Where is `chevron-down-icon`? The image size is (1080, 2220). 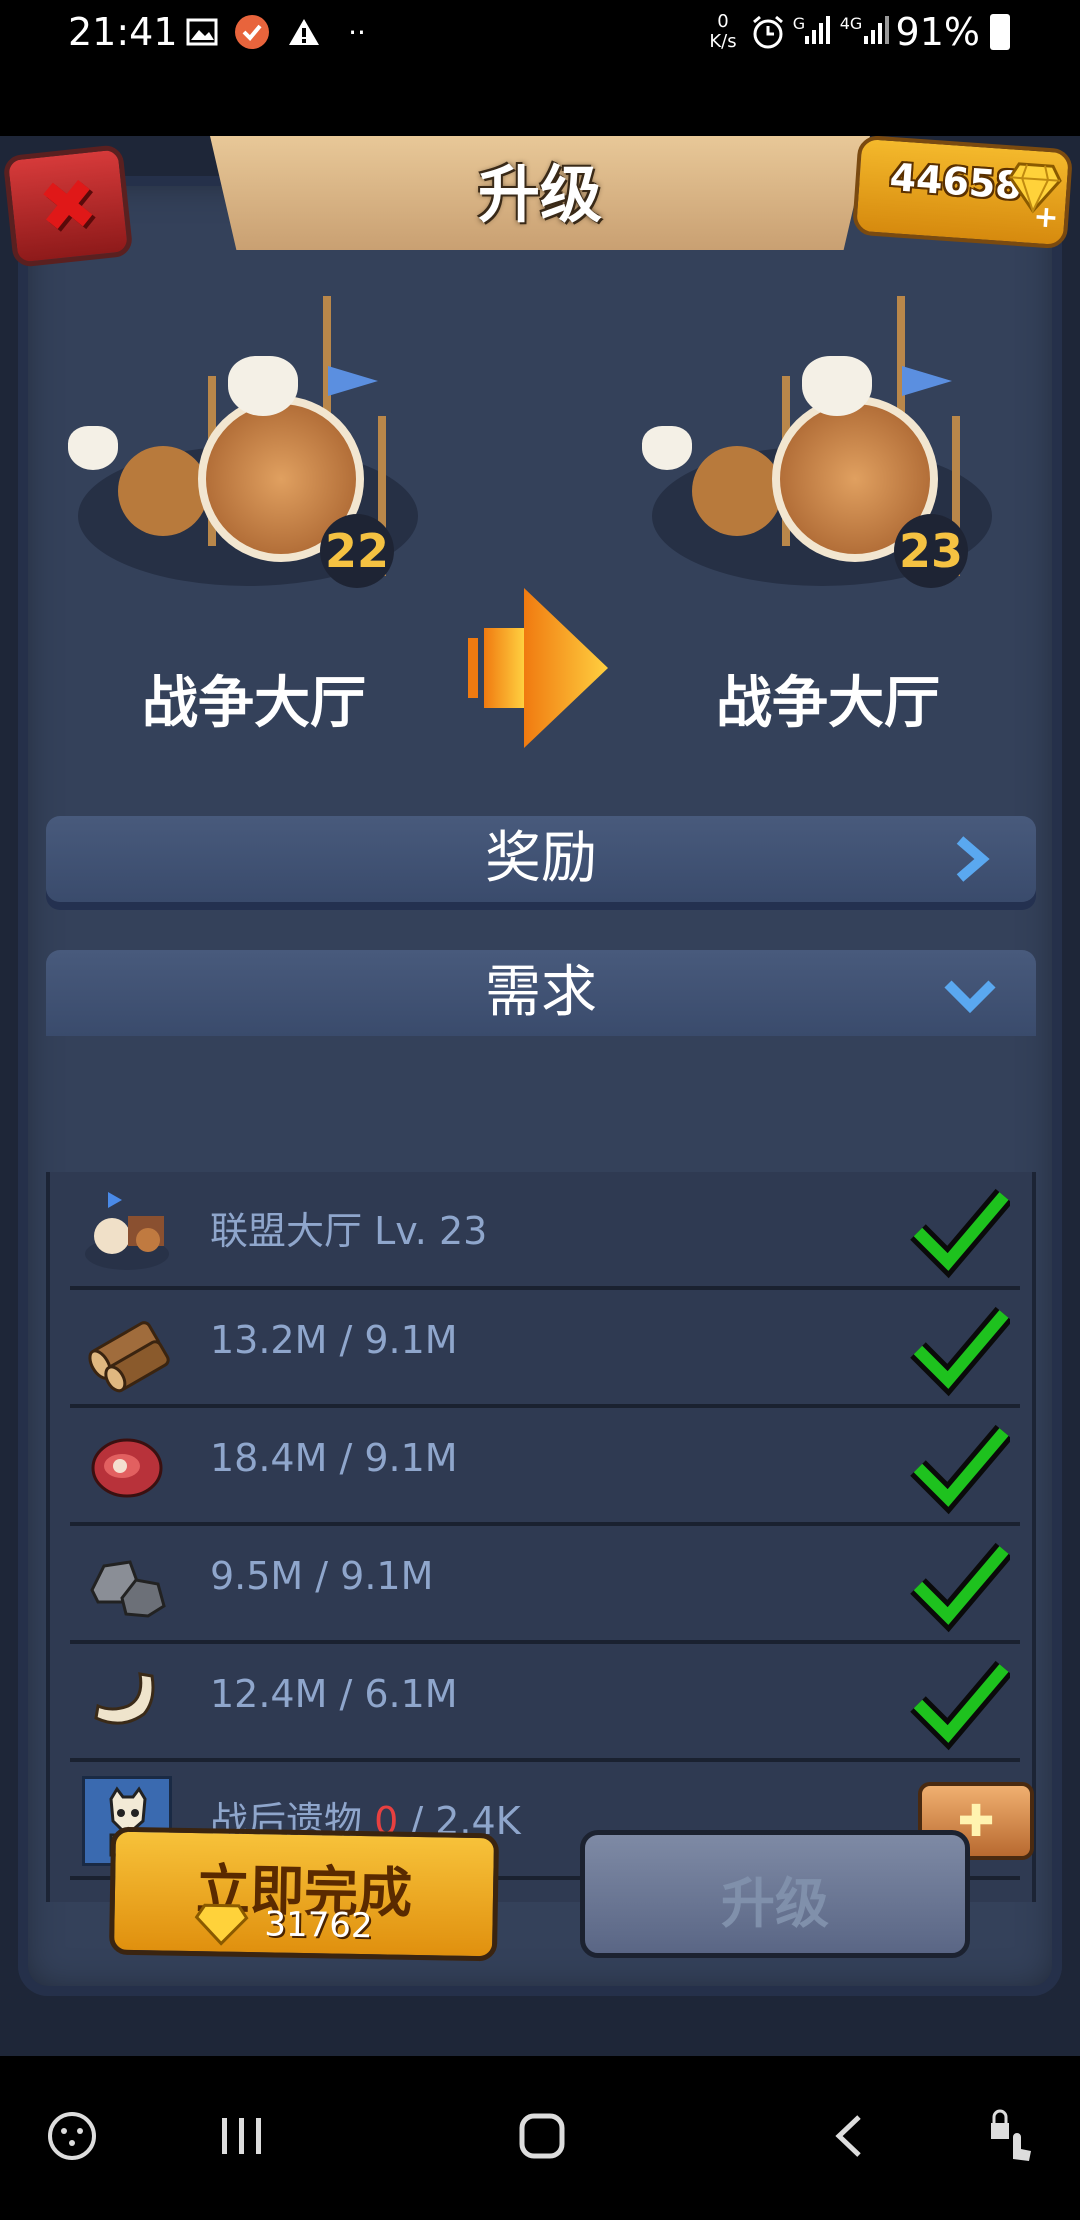 chevron-down-icon is located at coordinates (970, 997).